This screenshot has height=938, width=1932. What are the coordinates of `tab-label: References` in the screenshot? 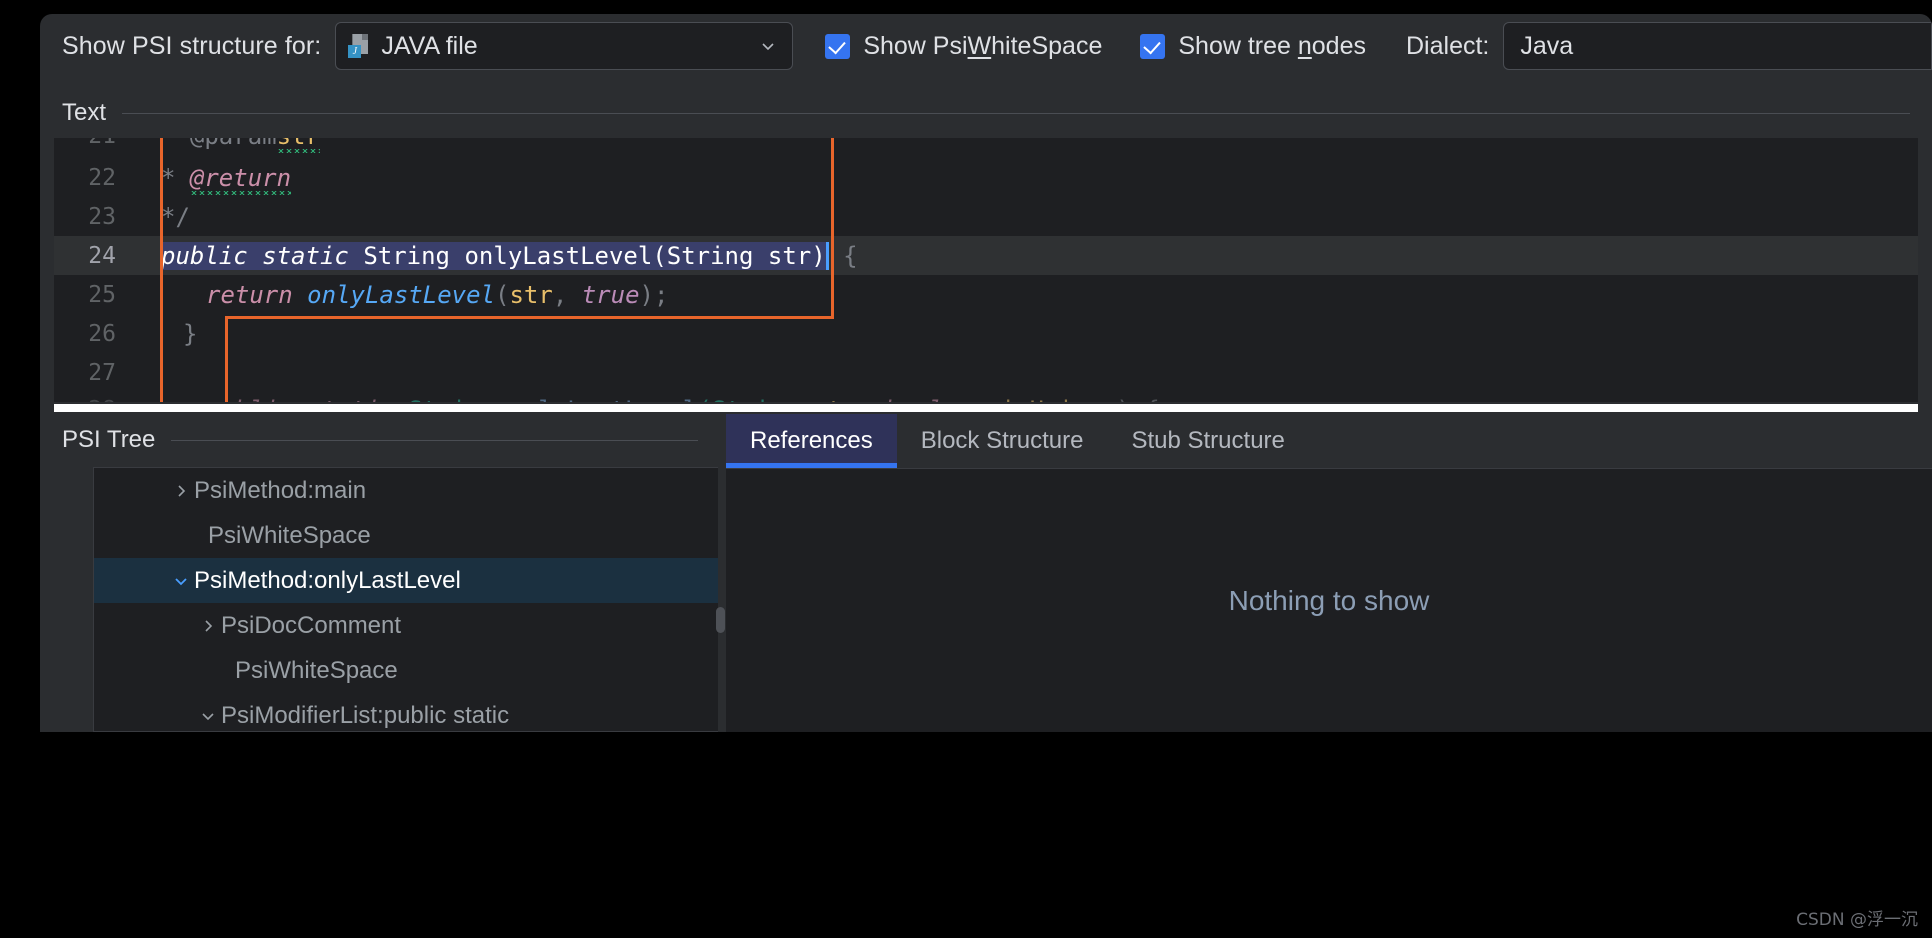 It's located at (811, 440).